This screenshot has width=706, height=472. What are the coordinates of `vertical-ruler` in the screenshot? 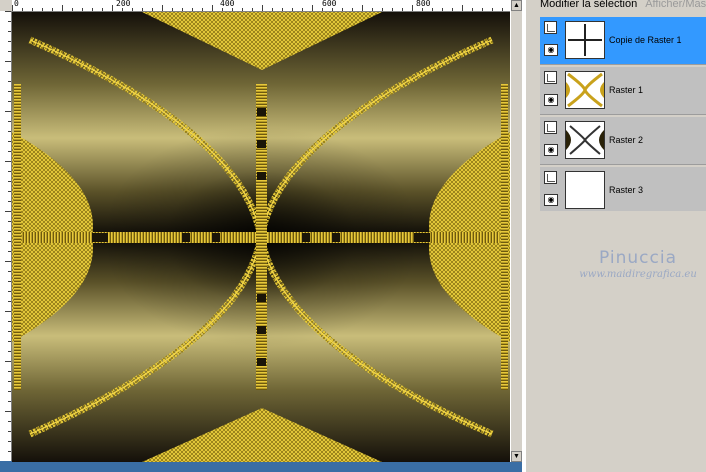 It's located at (6, 236).